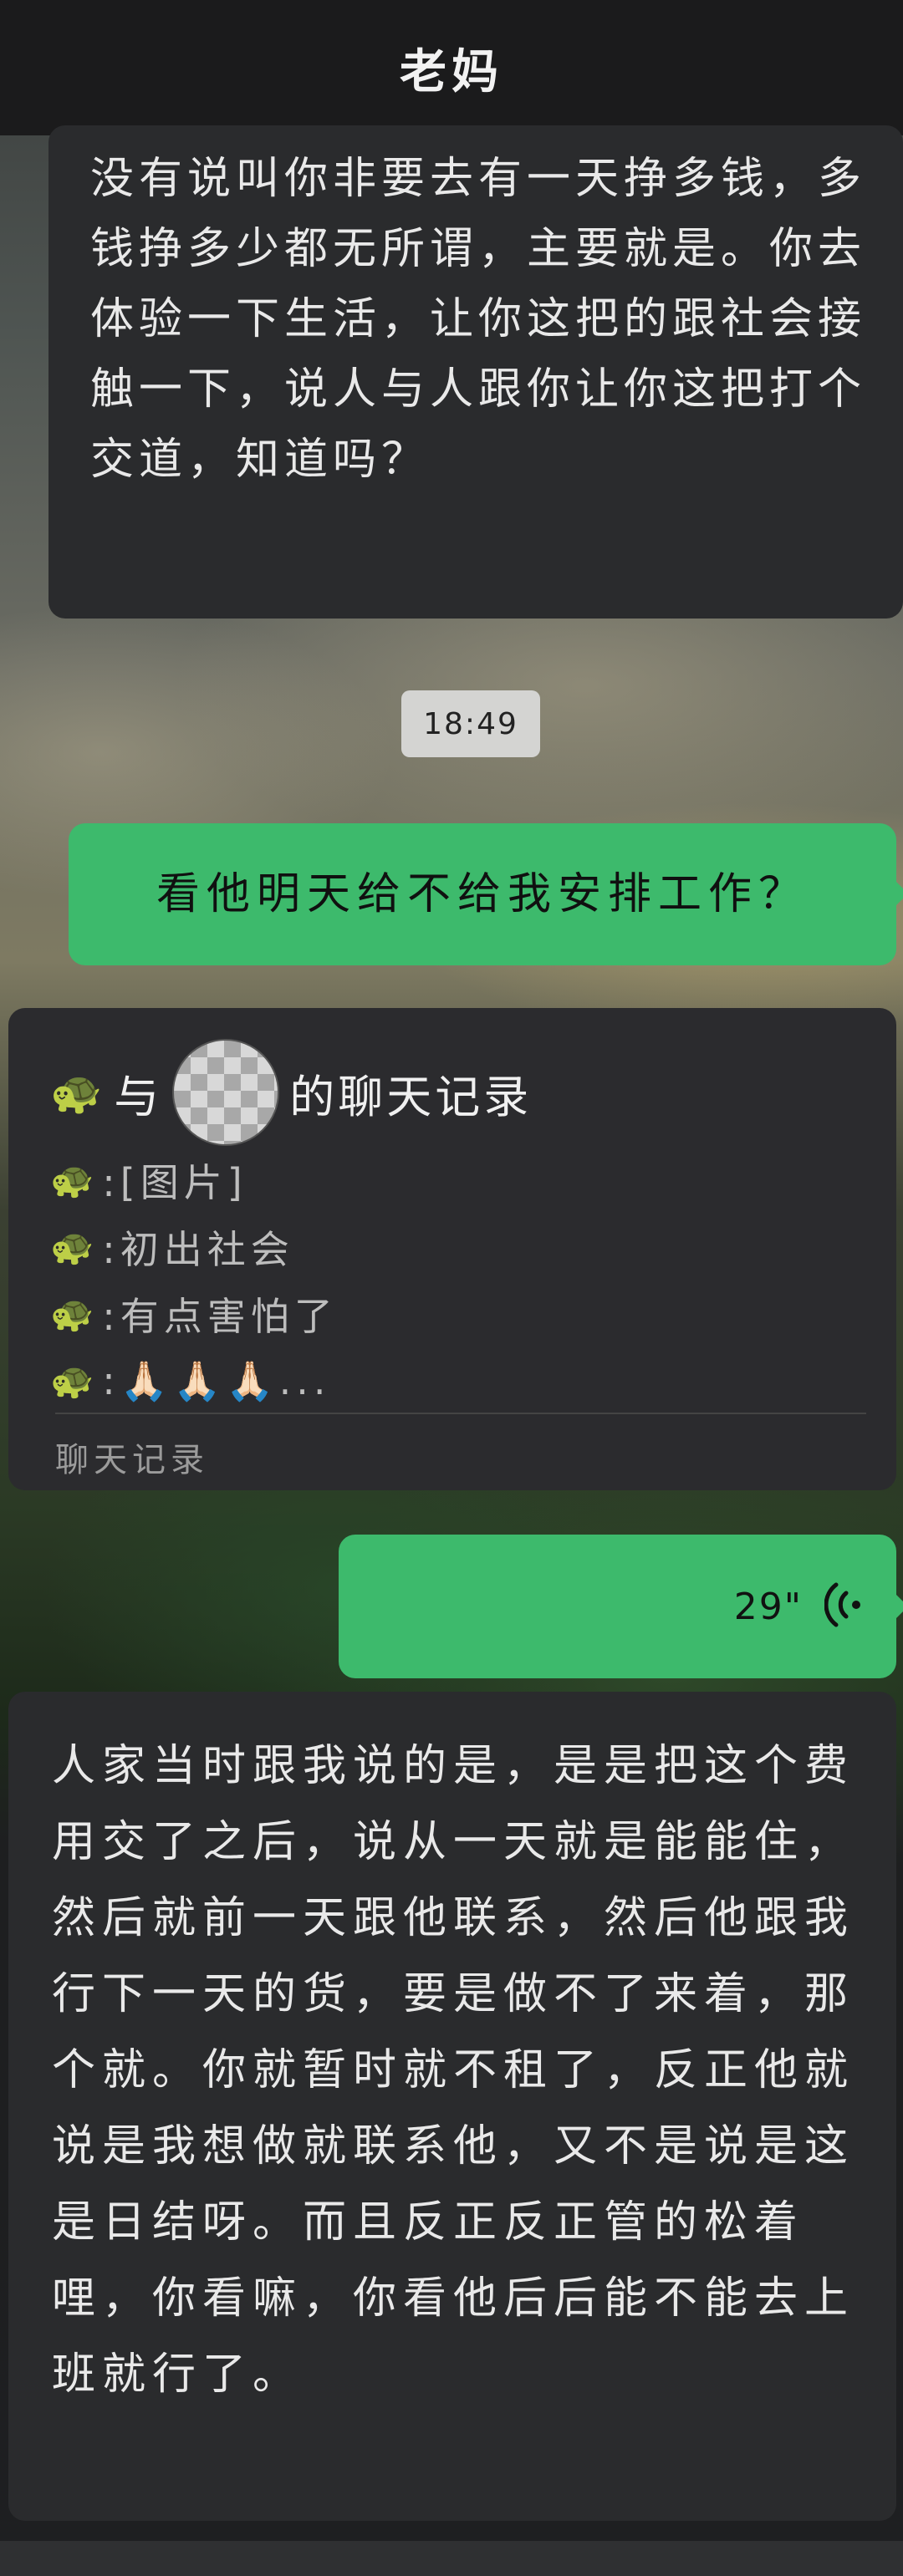 The height and width of the screenshot is (2576, 903). Describe the element at coordinates (220, 1316) in the screenshot. I see `history-line-text: :有点害怕了` at that location.